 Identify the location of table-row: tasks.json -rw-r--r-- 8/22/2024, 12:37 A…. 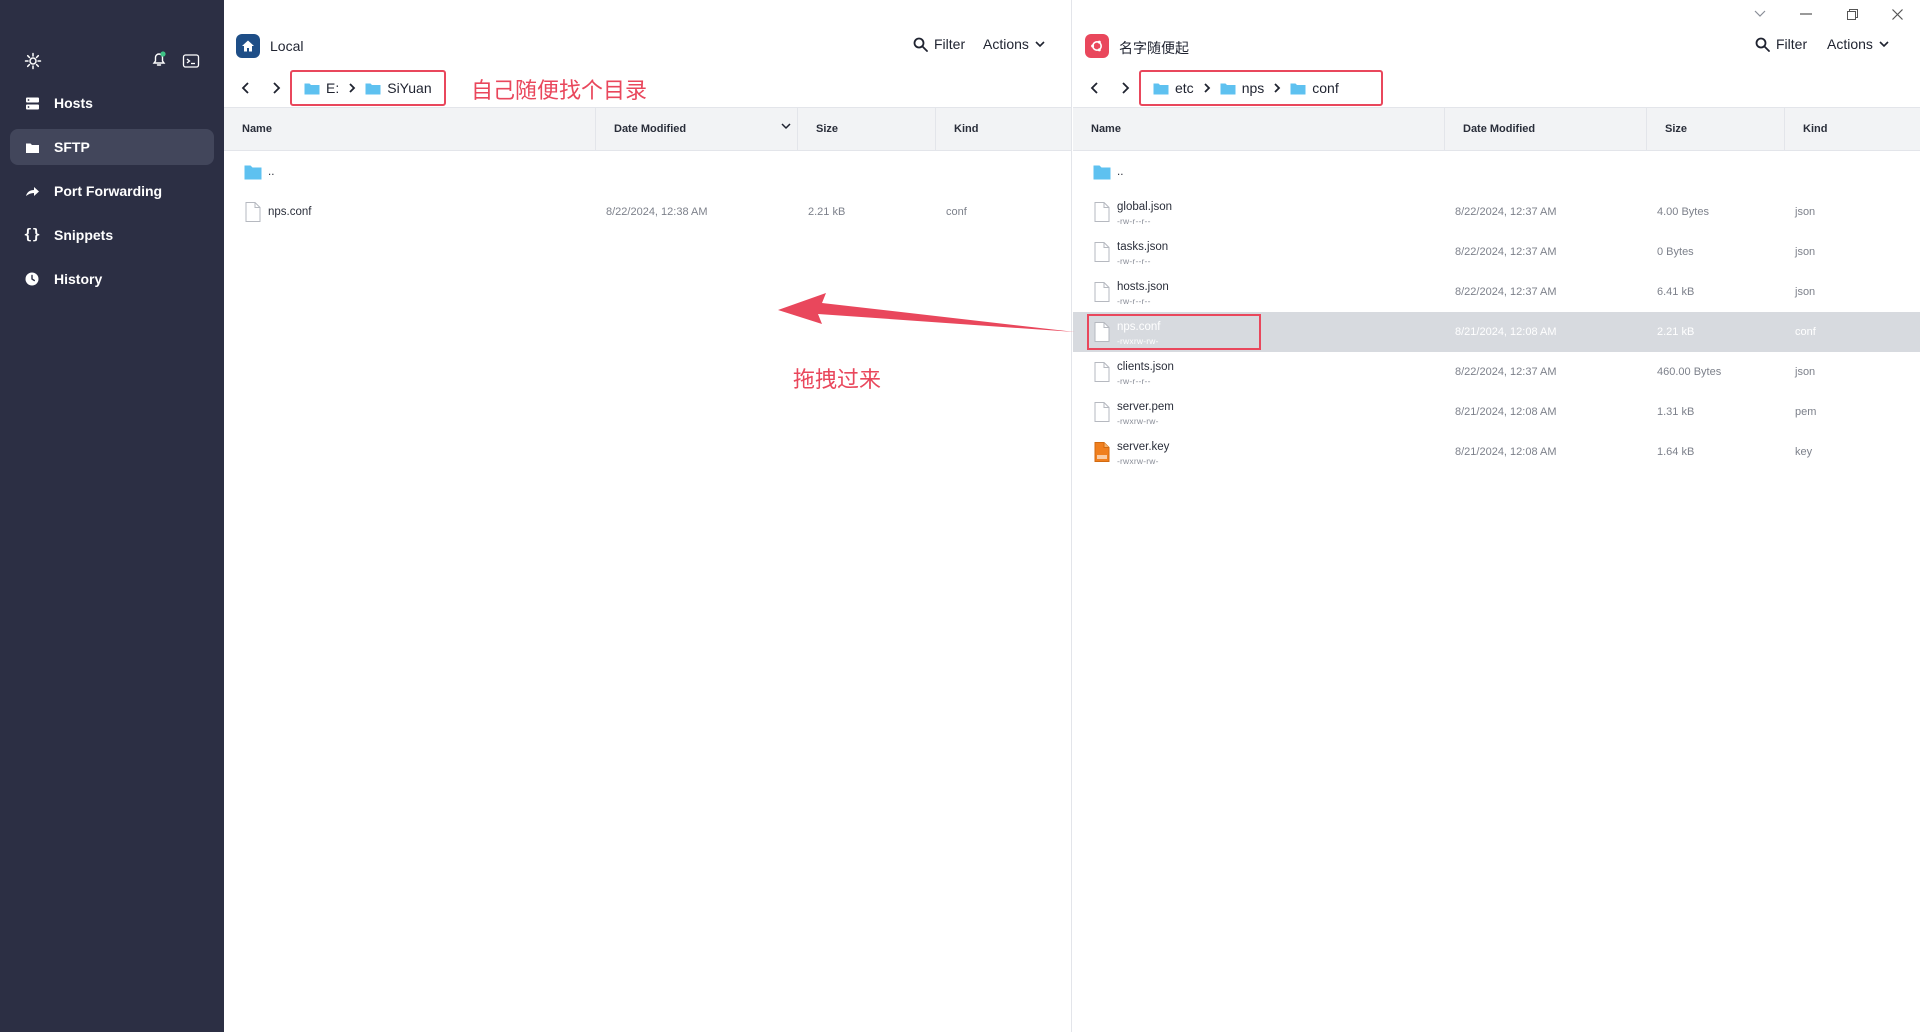
(1496, 252).